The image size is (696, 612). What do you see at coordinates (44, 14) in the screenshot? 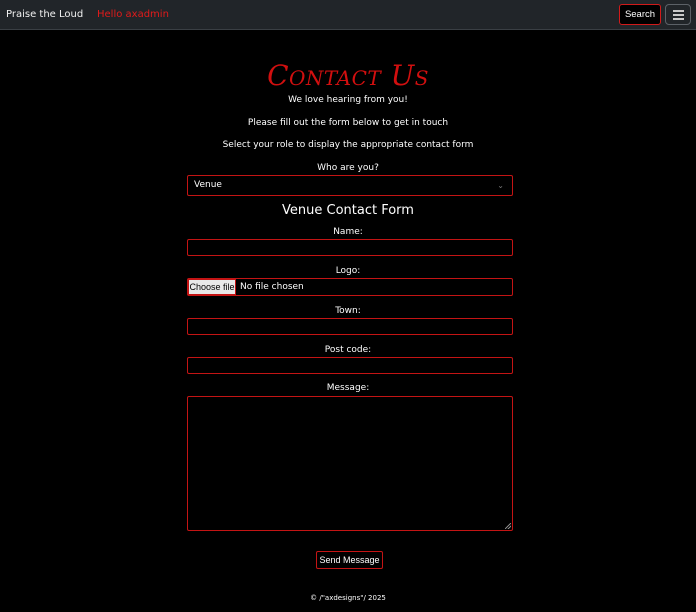
I see `brand-link: Praise the Loud` at bounding box center [44, 14].